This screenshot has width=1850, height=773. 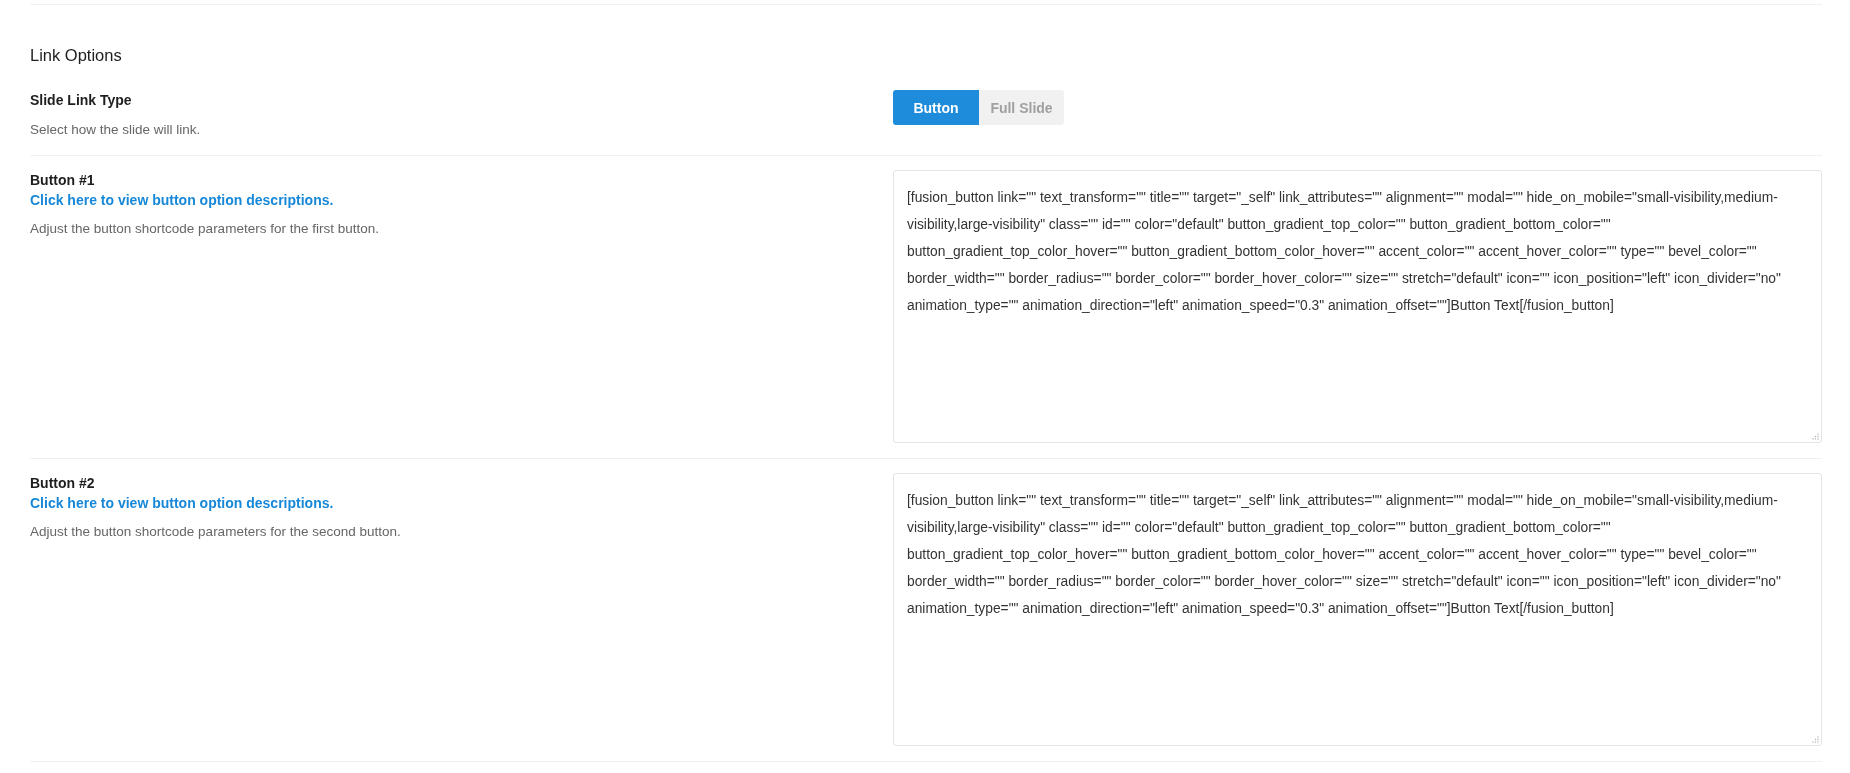 What do you see at coordinates (215, 532) in the screenshot?
I see `option-description: Adjust the button shortcode parameters for the second button.` at bounding box center [215, 532].